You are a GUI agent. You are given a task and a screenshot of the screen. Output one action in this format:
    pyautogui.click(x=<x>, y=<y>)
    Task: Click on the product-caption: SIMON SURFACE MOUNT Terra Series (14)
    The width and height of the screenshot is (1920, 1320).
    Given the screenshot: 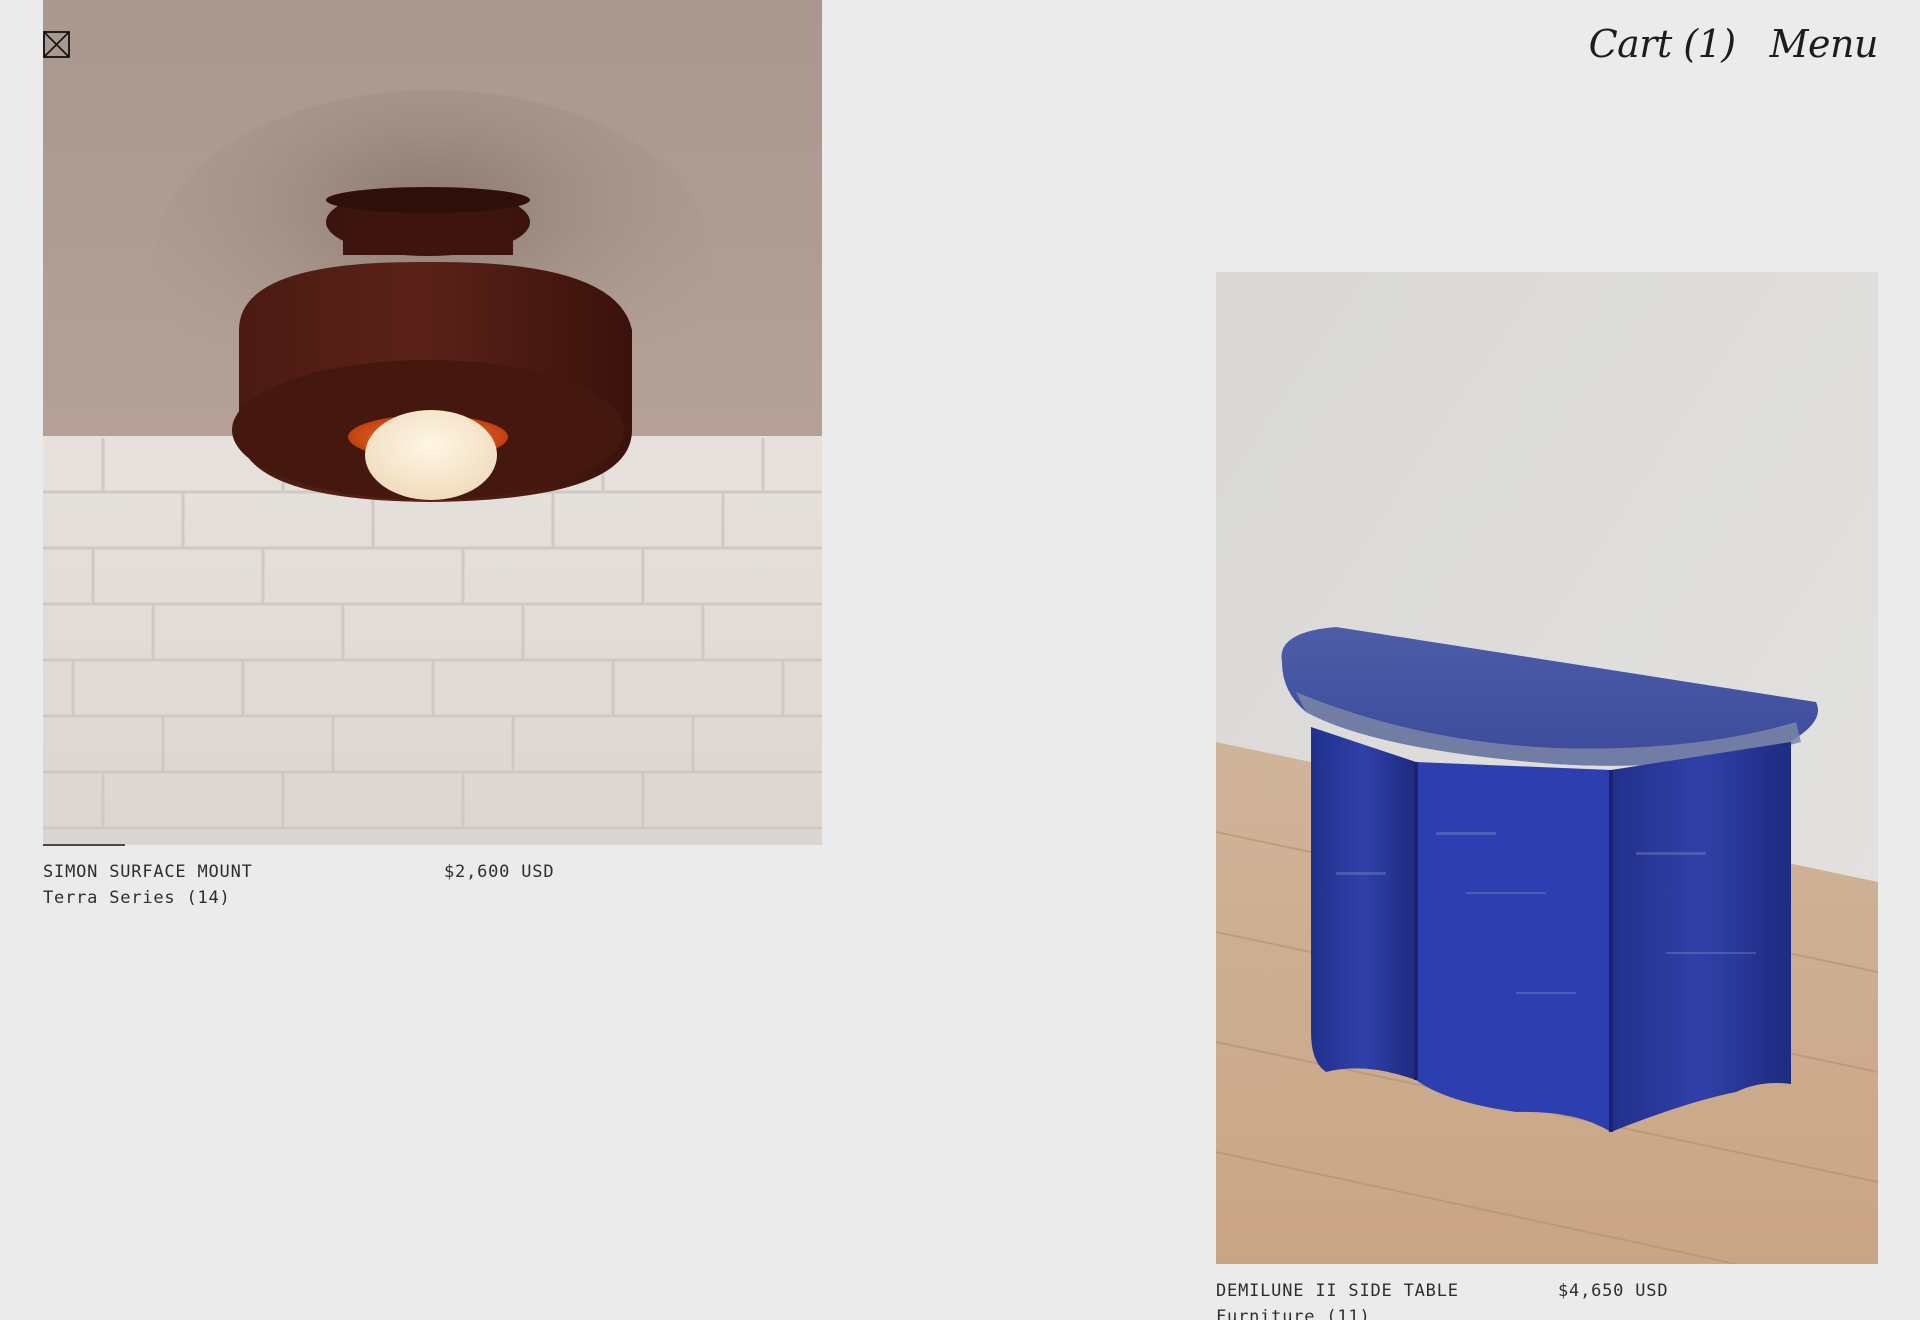 What is the action you would take?
    pyautogui.click(x=233, y=885)
    